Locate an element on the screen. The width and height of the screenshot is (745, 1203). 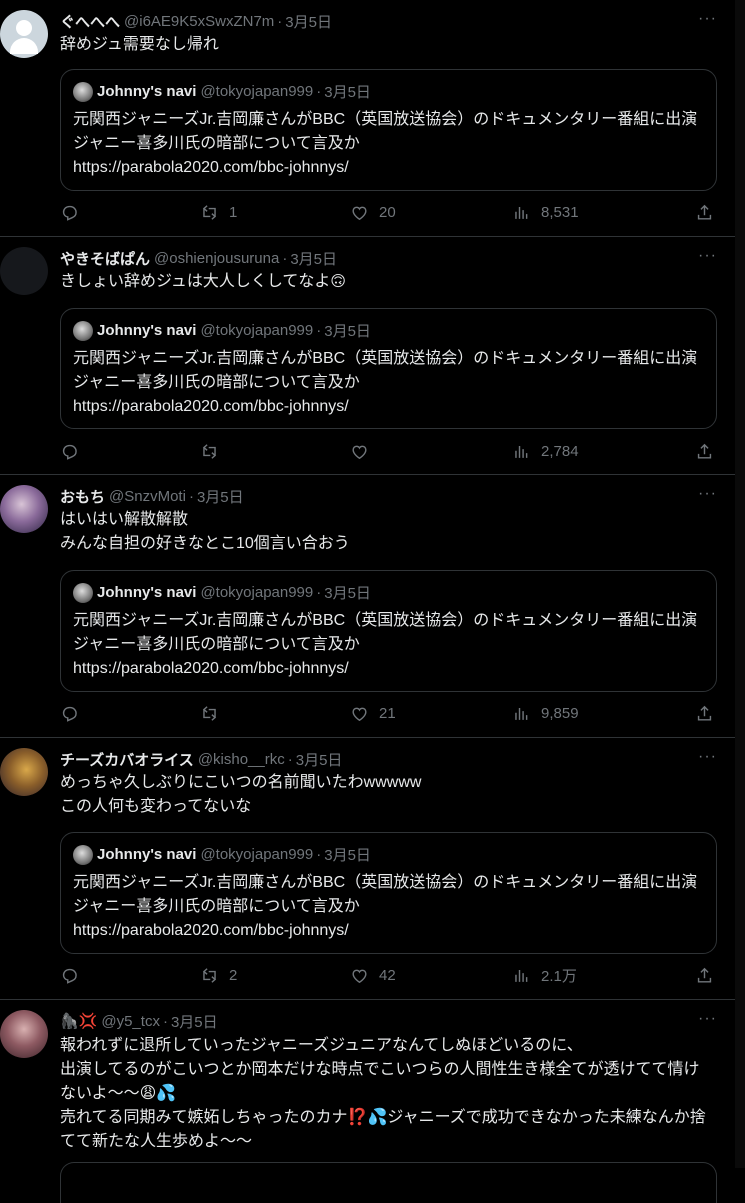
user-name: ぐへへへ is located at coordinates (90, 21).